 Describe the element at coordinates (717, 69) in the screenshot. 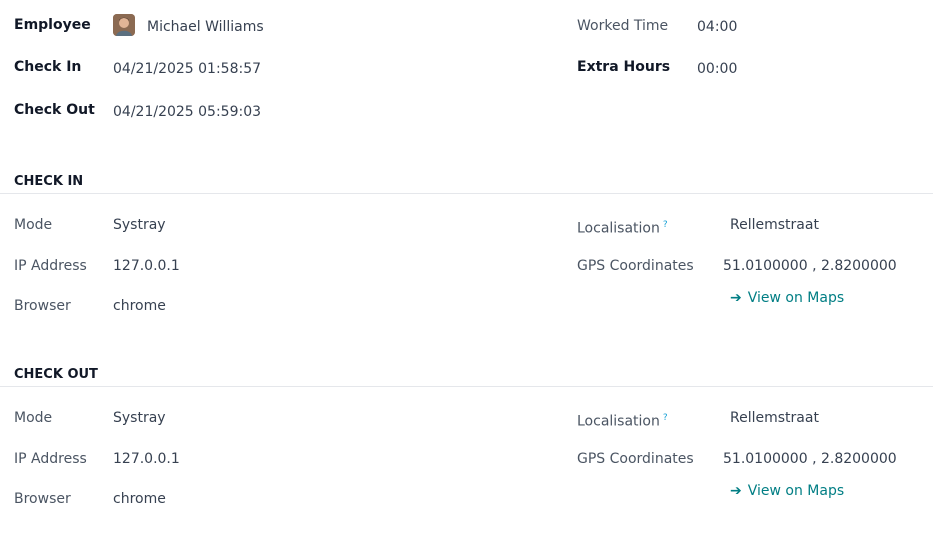

I see `extra-hours-value: 00:00` at that location.